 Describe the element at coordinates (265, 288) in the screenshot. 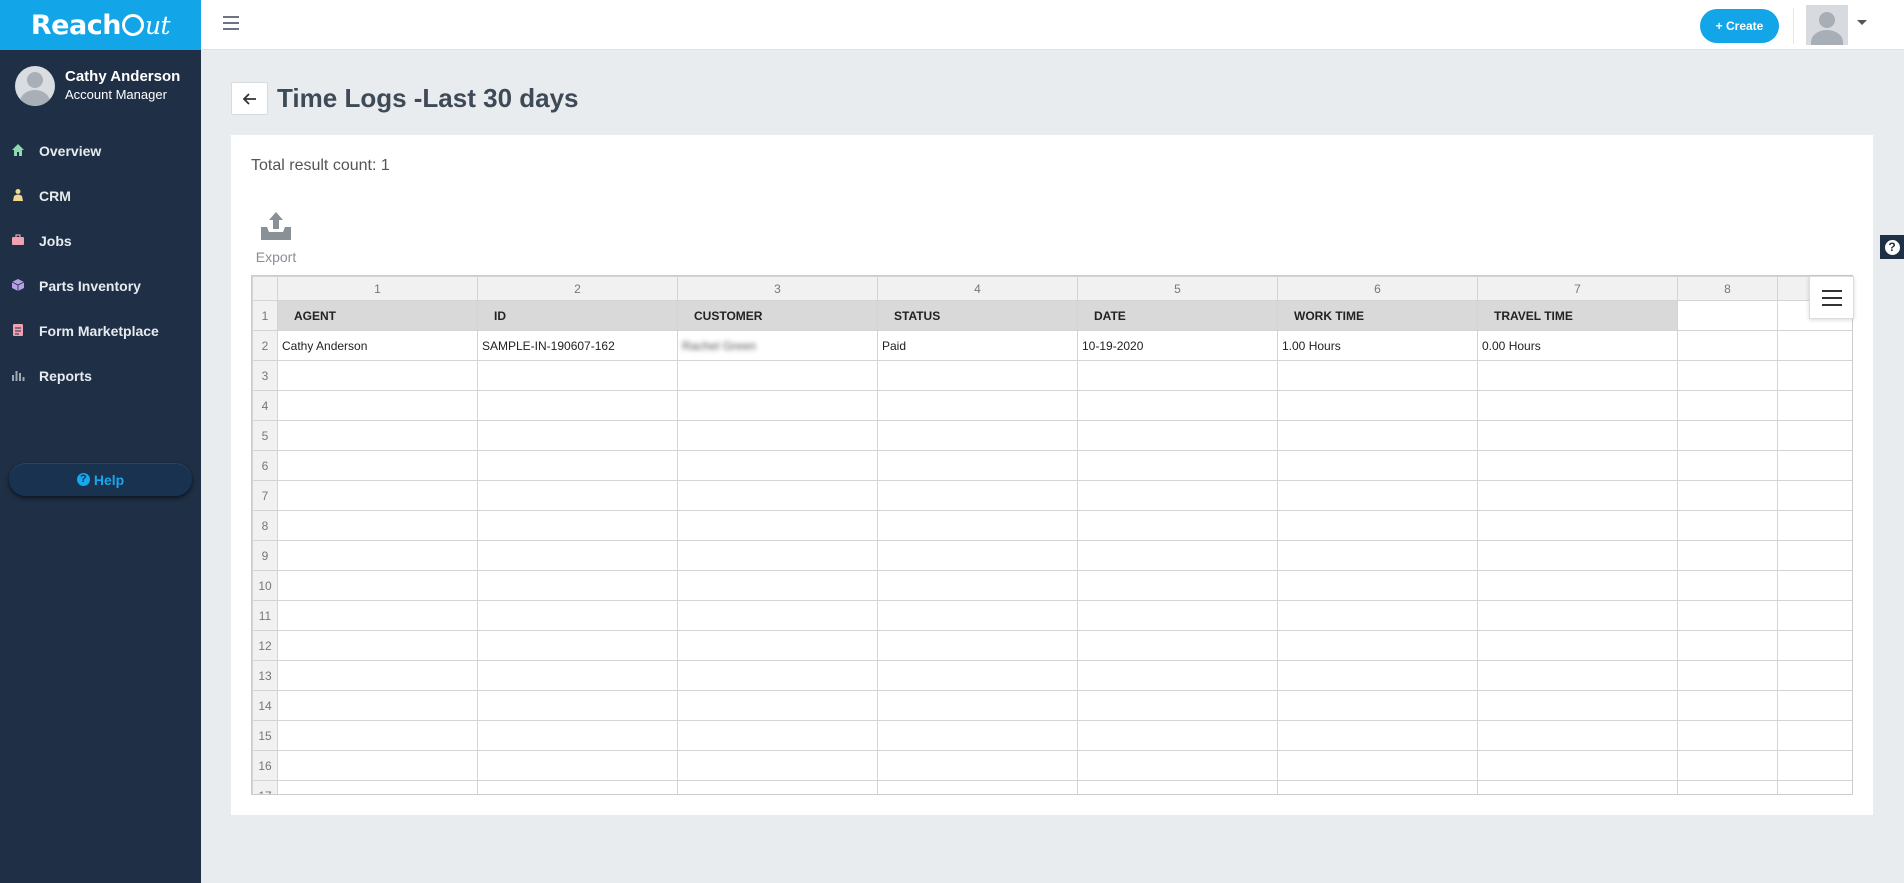

I see `corner-cell` at that location.